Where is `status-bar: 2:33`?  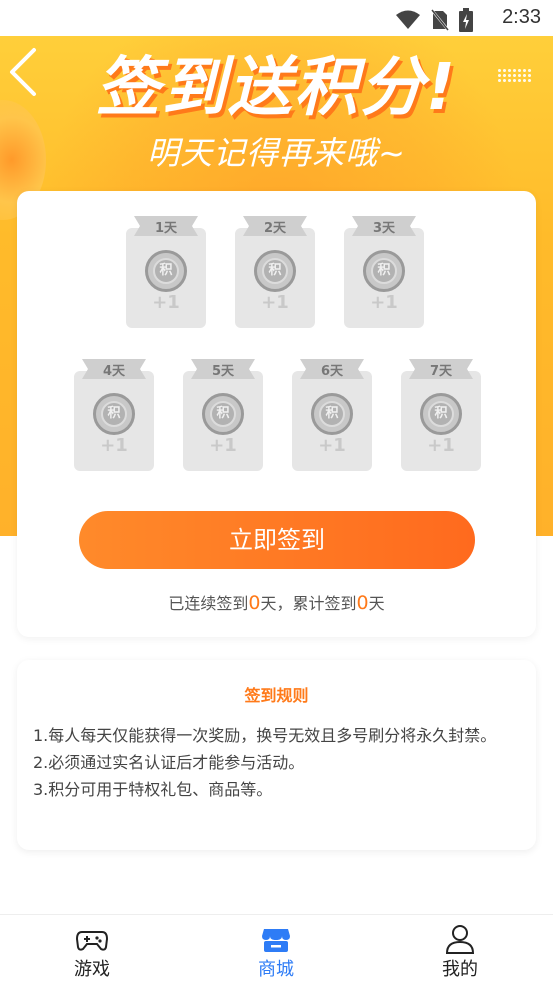 status-bar: 2:33 is located at coordinates (276, 18).